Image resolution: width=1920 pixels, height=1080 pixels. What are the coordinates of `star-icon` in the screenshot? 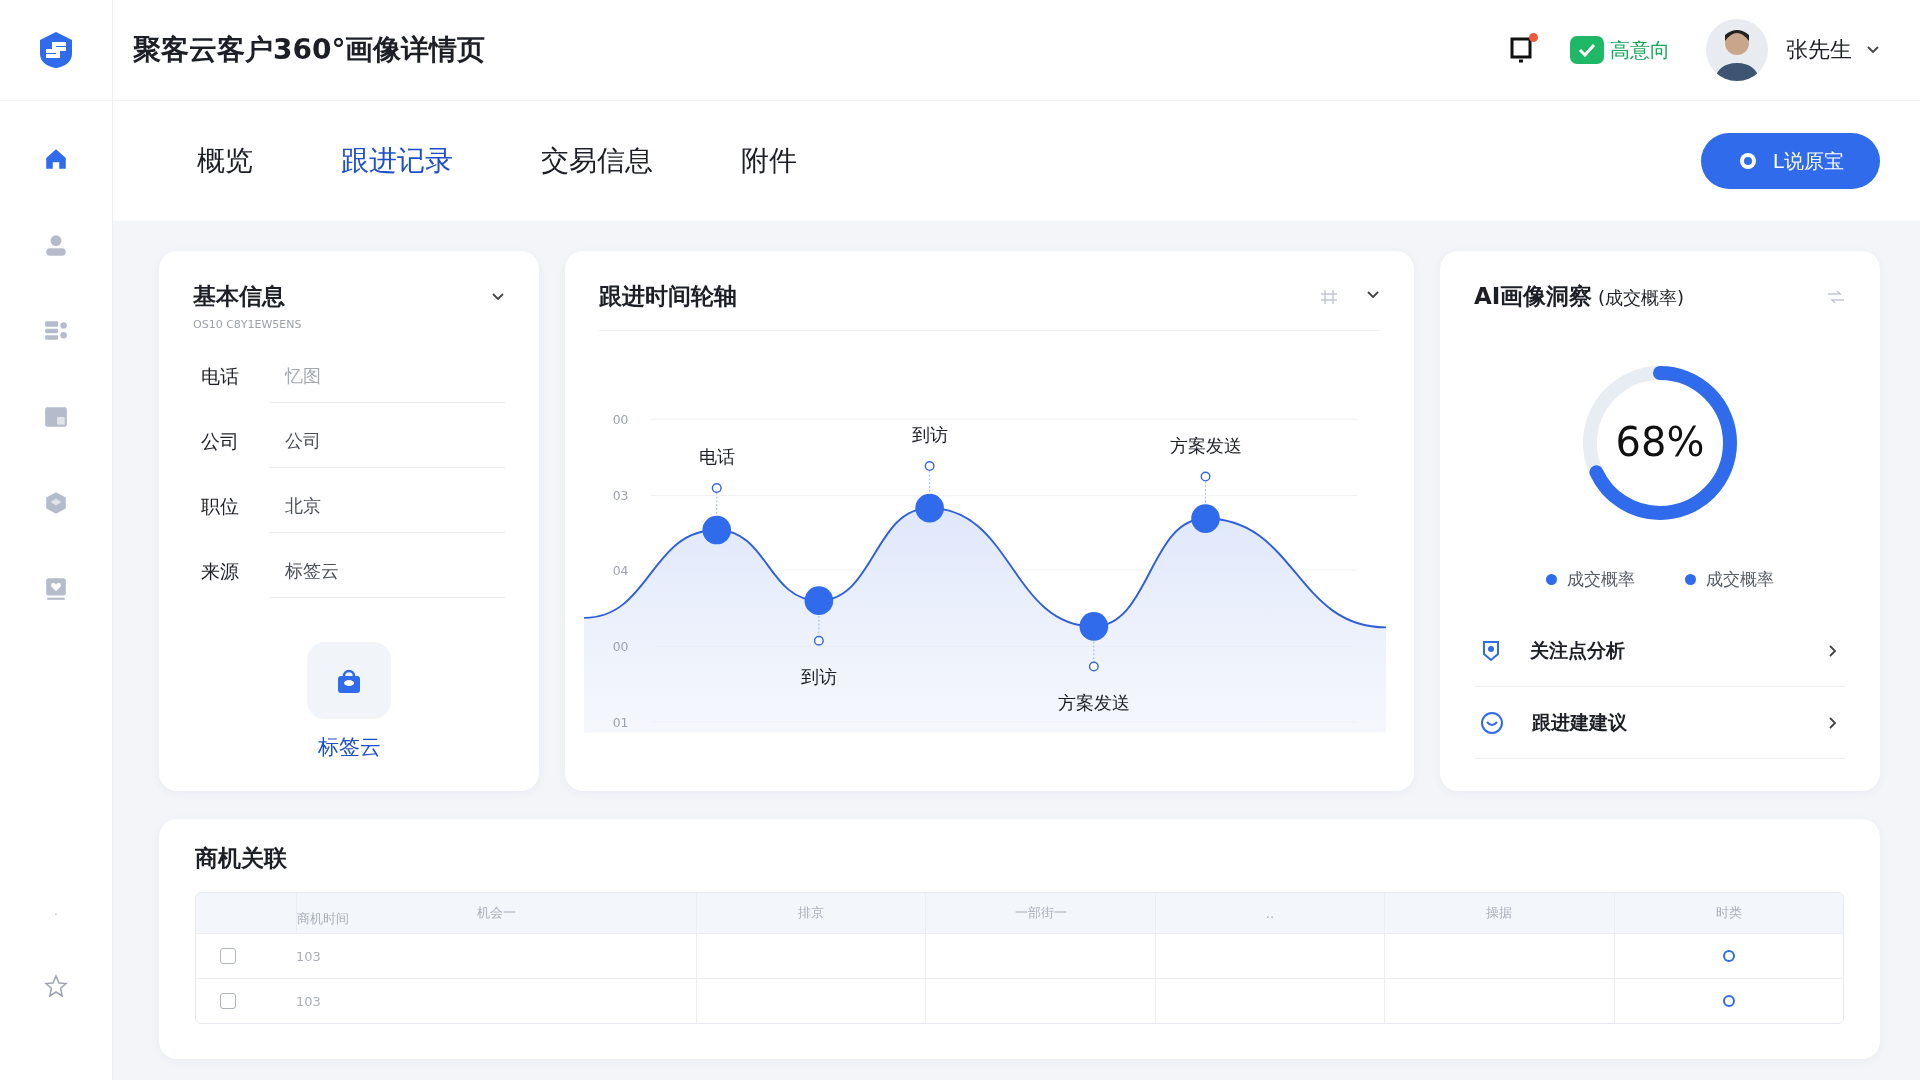 It's located at (56, 986).